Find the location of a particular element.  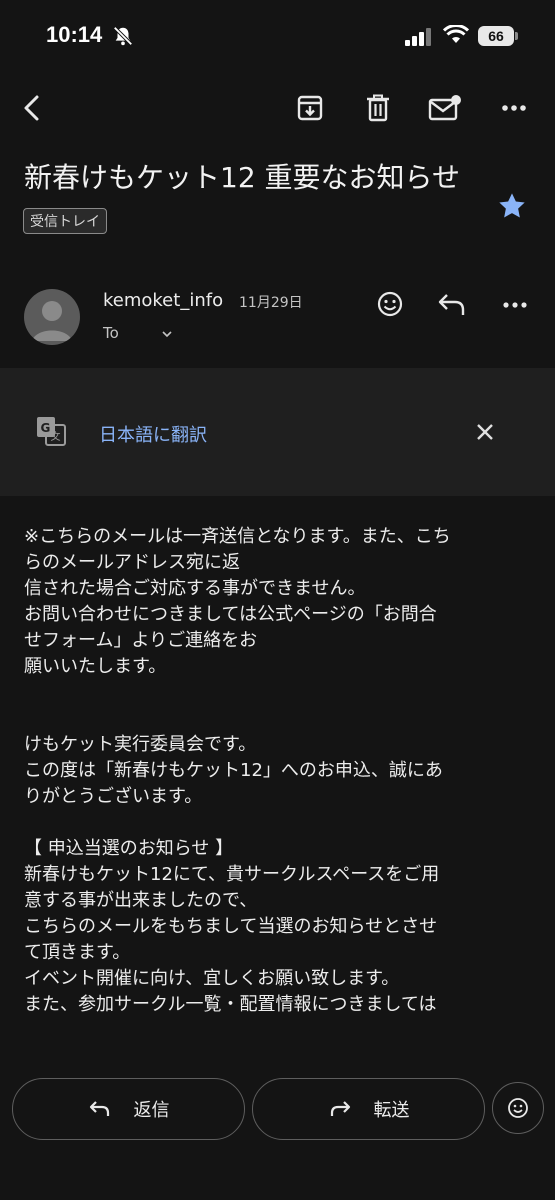

star-icon is located at coordinates (512, 206).